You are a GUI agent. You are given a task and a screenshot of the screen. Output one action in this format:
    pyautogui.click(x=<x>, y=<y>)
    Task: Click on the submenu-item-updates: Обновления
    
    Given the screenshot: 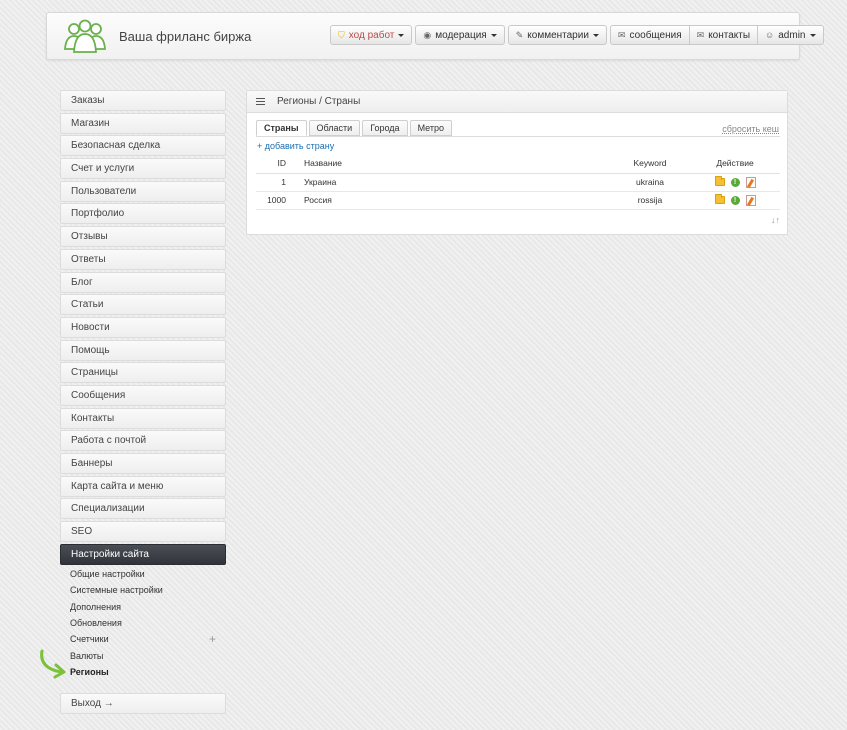 What is the action you would take?
    pyautogui.click(x=143, y=623)
    